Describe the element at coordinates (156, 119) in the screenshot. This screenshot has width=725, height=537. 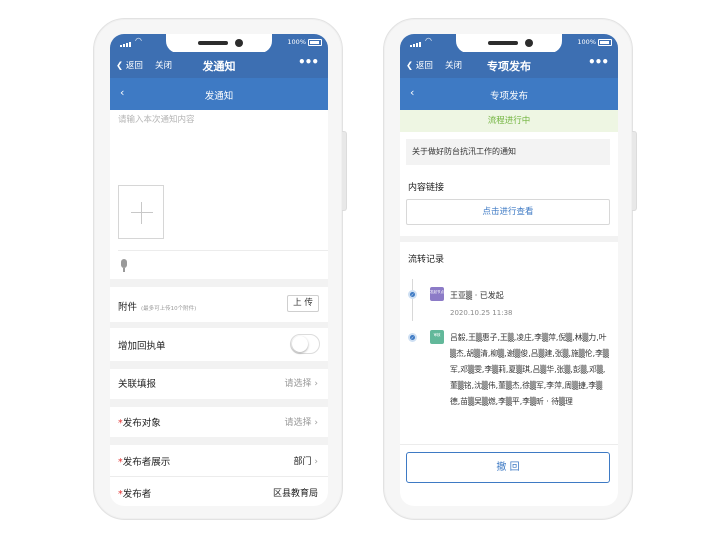
I see `notice-content-input: 请输入本次通知内容` at that location.